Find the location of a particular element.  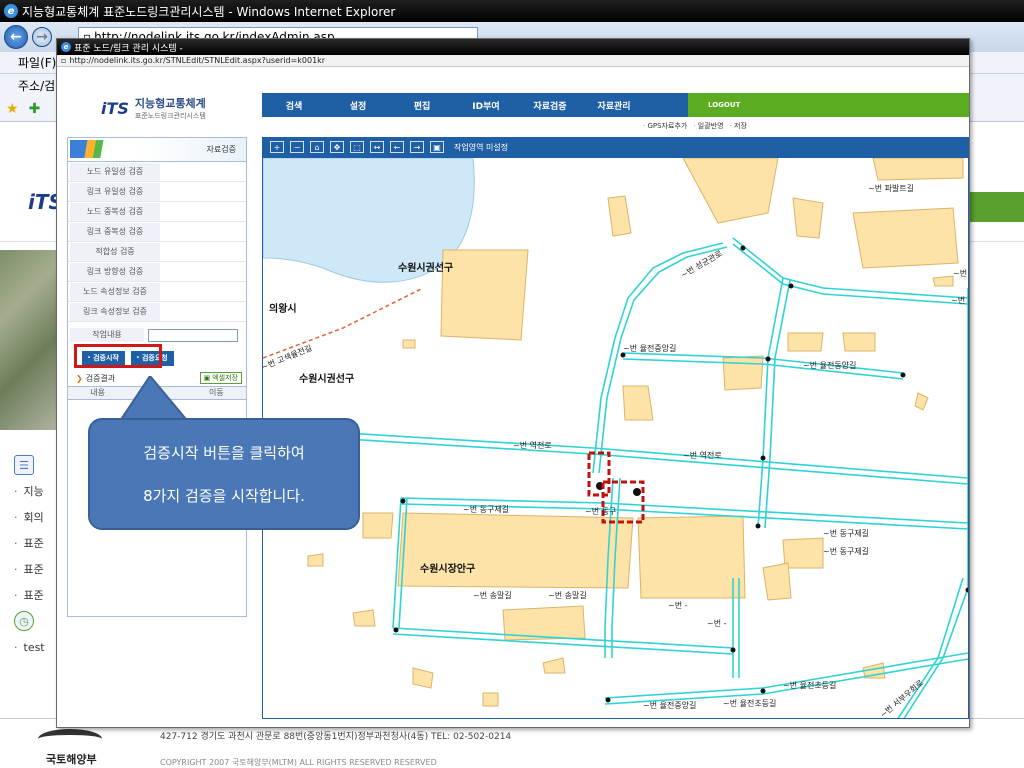

verify-option-label: 노드 속성정보 검증 is located at coordinates (115, 291).